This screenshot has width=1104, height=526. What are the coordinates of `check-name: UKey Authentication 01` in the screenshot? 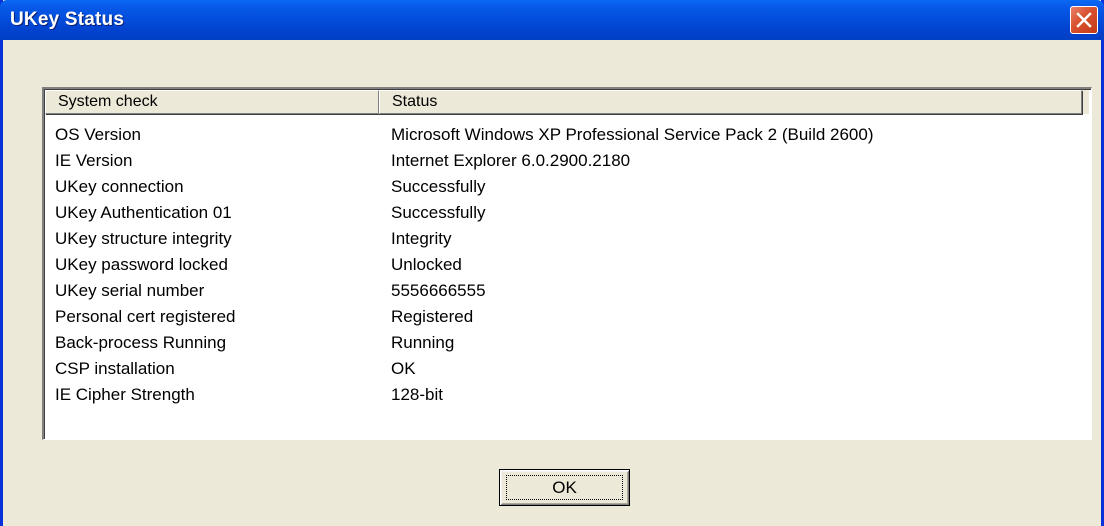 It's located at (143, 212).